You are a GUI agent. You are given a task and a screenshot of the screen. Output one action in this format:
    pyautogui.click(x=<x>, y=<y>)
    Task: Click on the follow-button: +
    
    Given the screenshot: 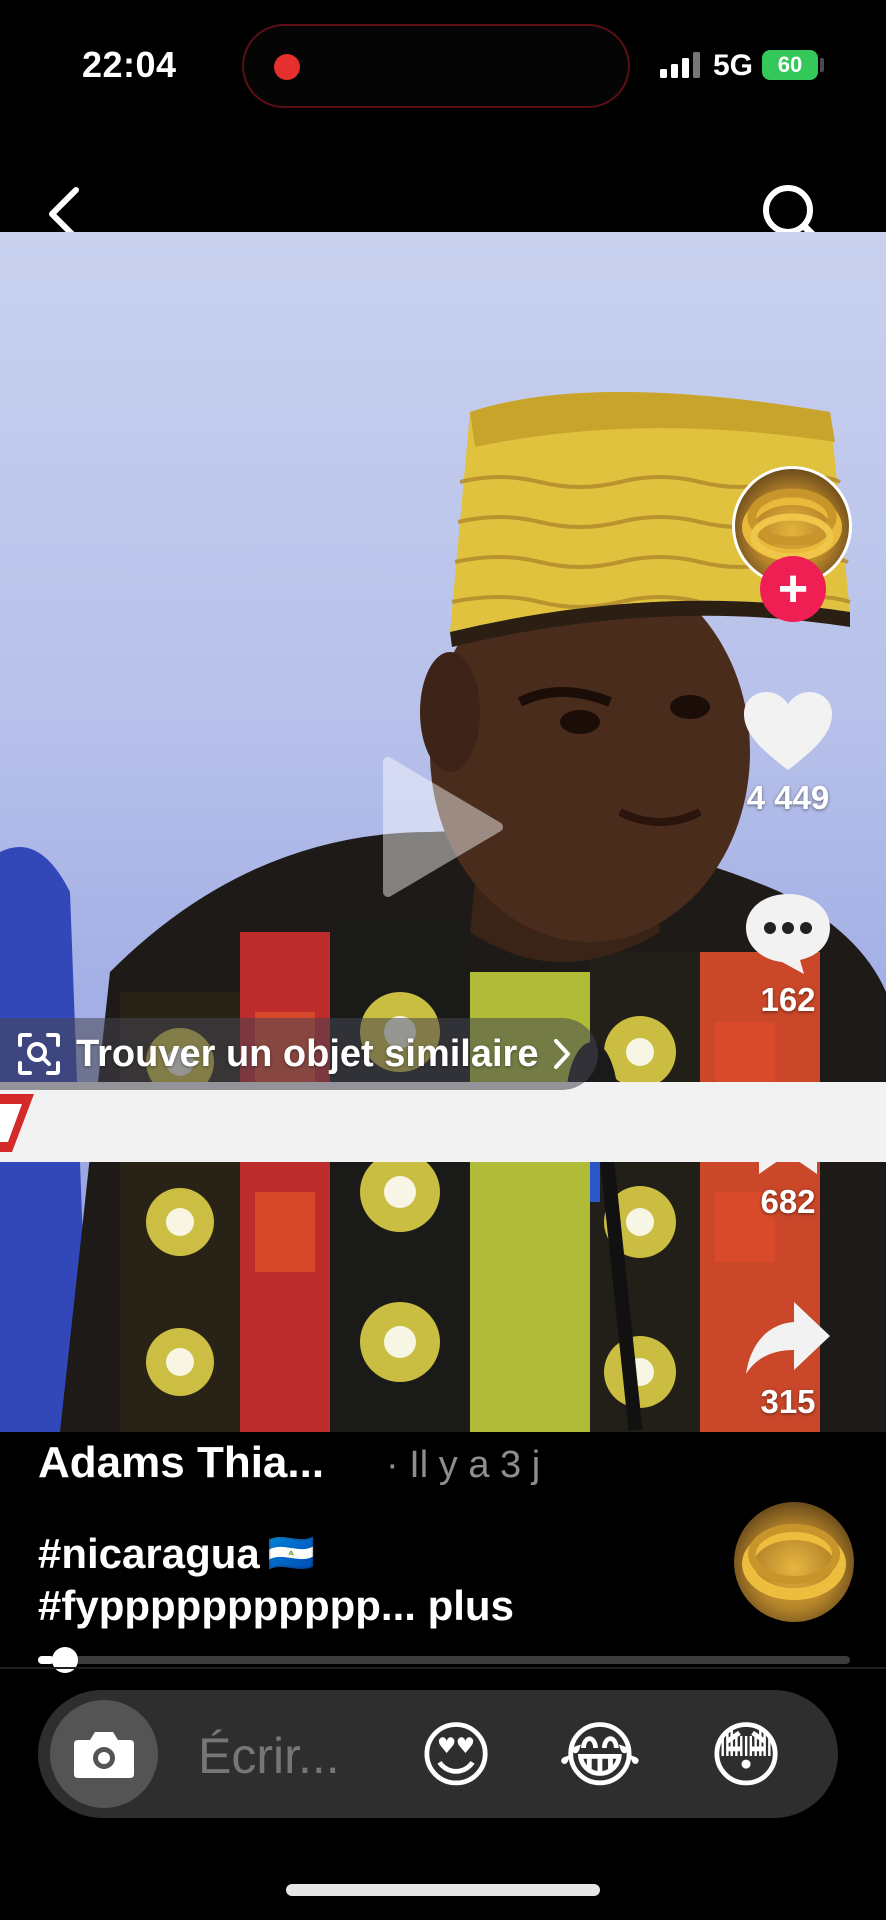 What is the action you would take?
    pyautogui.click(x=793, y=589)
    